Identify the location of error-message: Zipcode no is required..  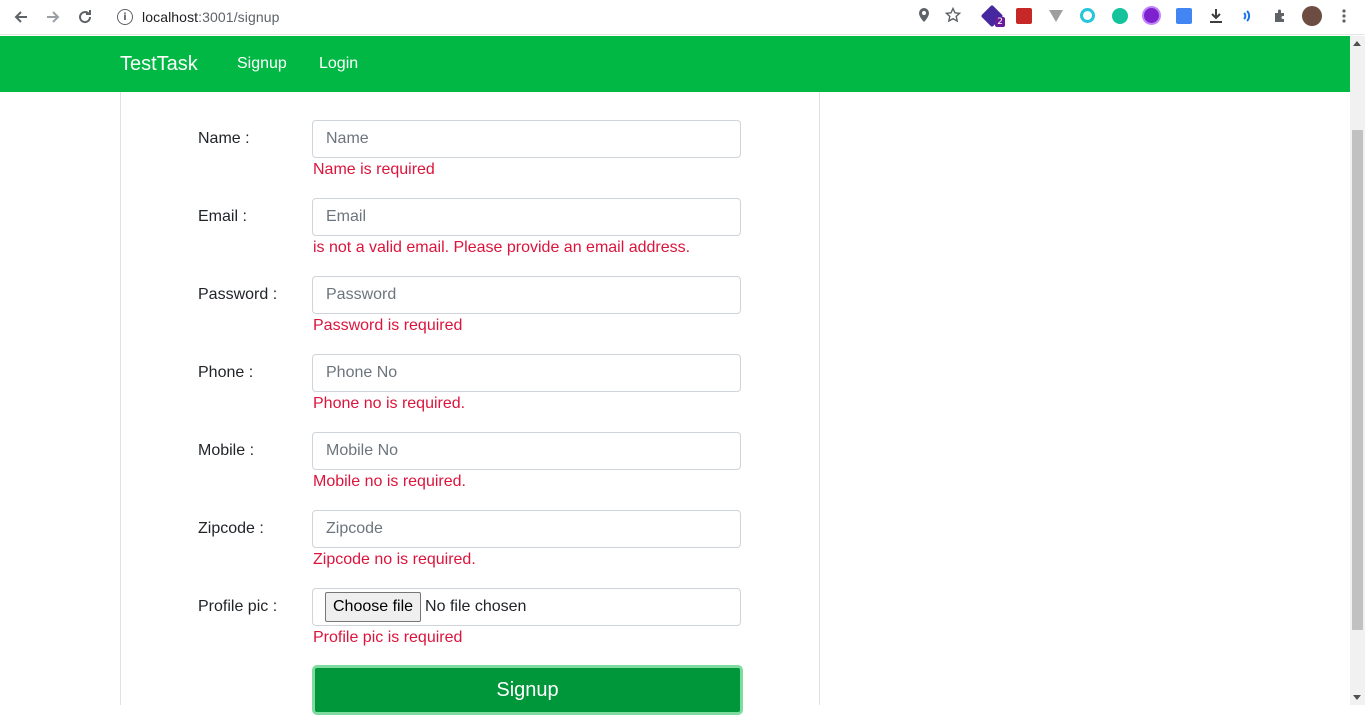
(394, 559).